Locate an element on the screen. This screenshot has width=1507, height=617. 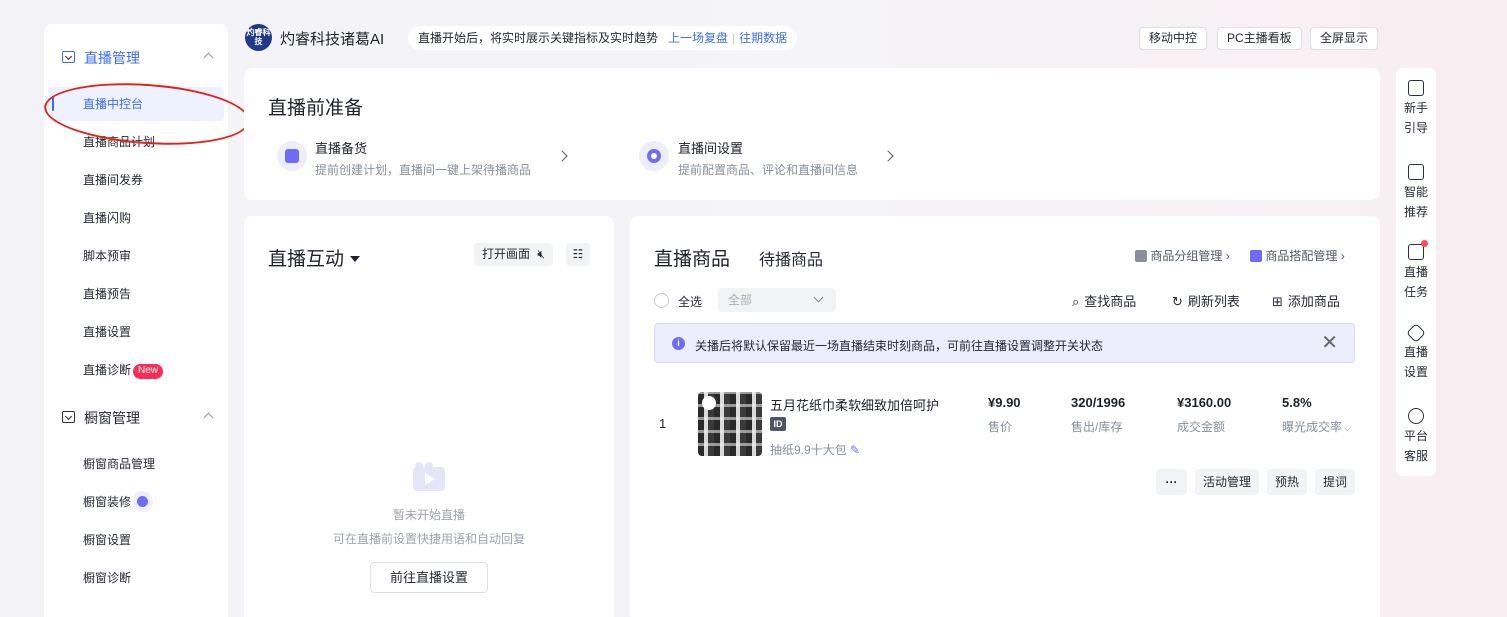
select-all-radio is located at coordinates (661, 300).